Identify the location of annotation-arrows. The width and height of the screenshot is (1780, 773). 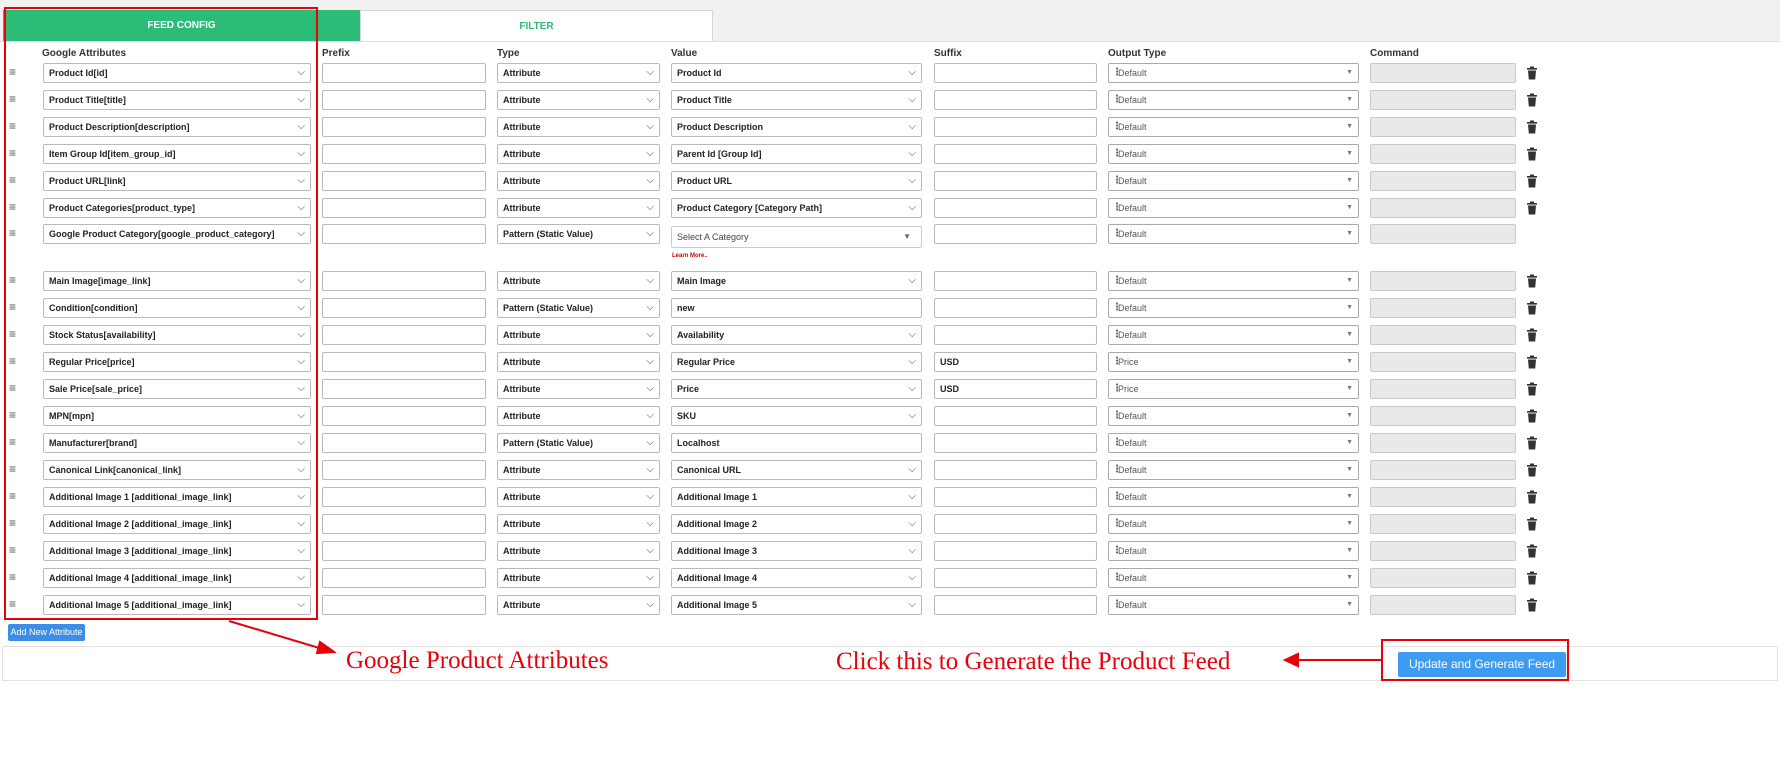
(804, 644).